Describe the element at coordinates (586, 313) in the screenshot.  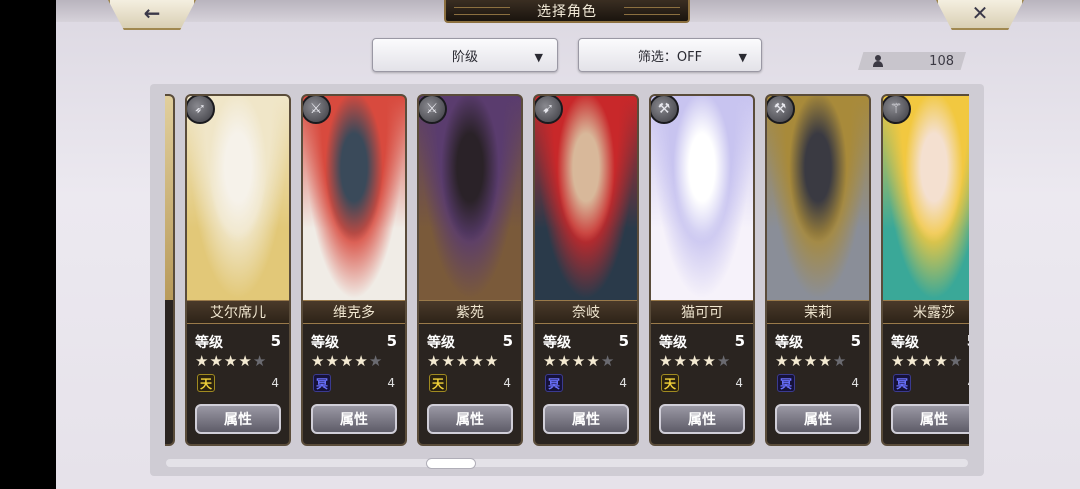
I see `character-name: 奈岐` at that location.